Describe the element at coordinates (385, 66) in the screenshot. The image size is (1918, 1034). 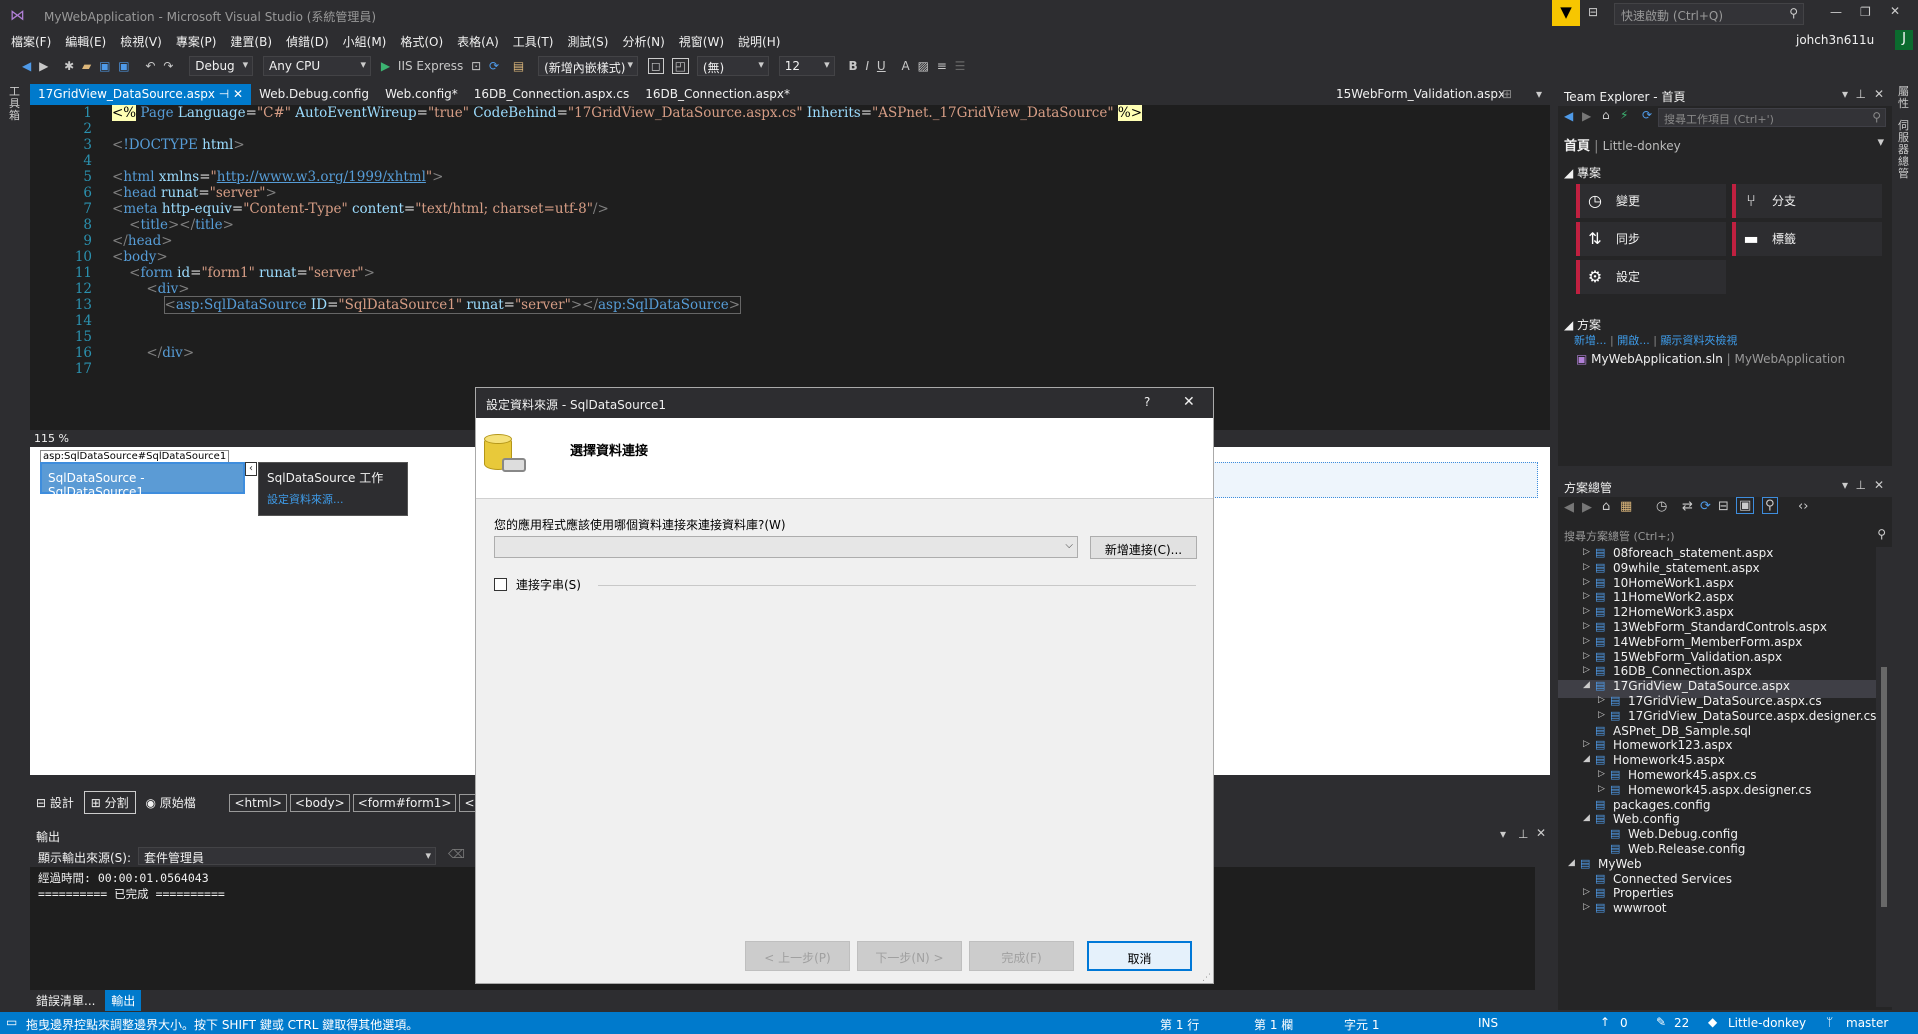
I see `start-debug-icon: ▶` at that location.